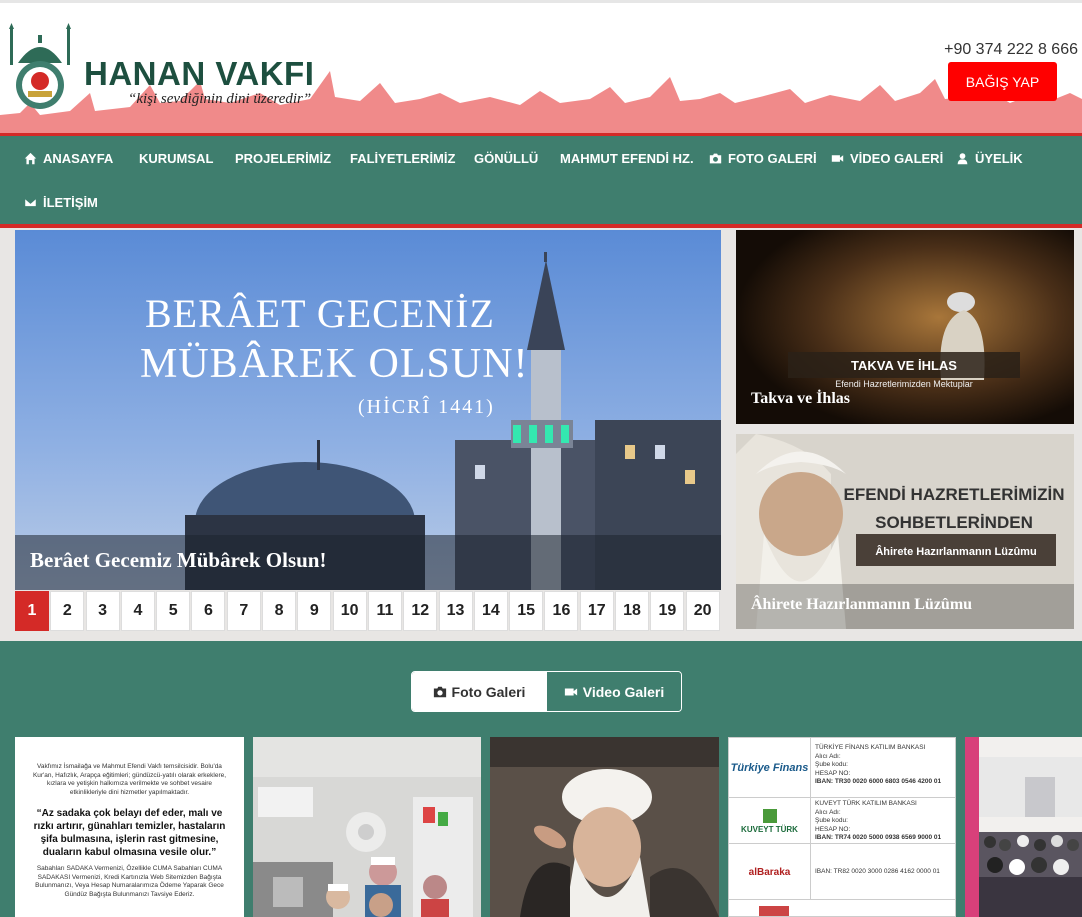 This screenshot has height=917, width=1082. I want to click on side-image-title: TAKVA VE İHLAS, so click(904, 365).